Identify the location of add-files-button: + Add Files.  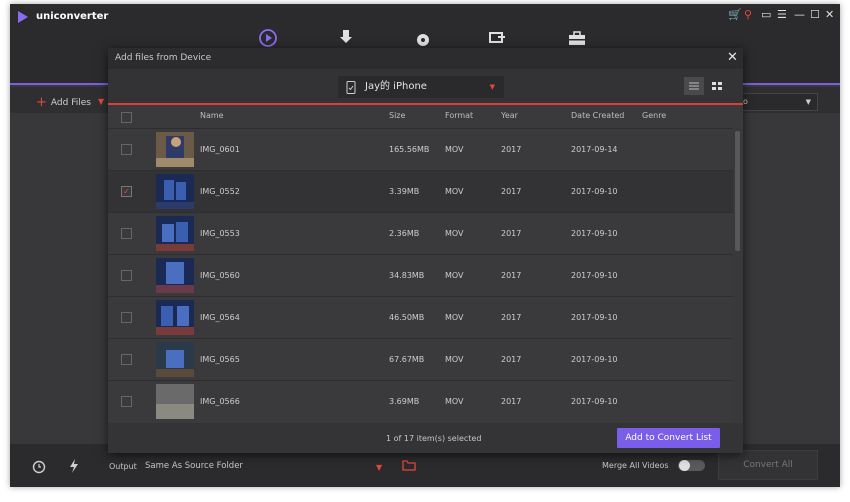
(63, 102).